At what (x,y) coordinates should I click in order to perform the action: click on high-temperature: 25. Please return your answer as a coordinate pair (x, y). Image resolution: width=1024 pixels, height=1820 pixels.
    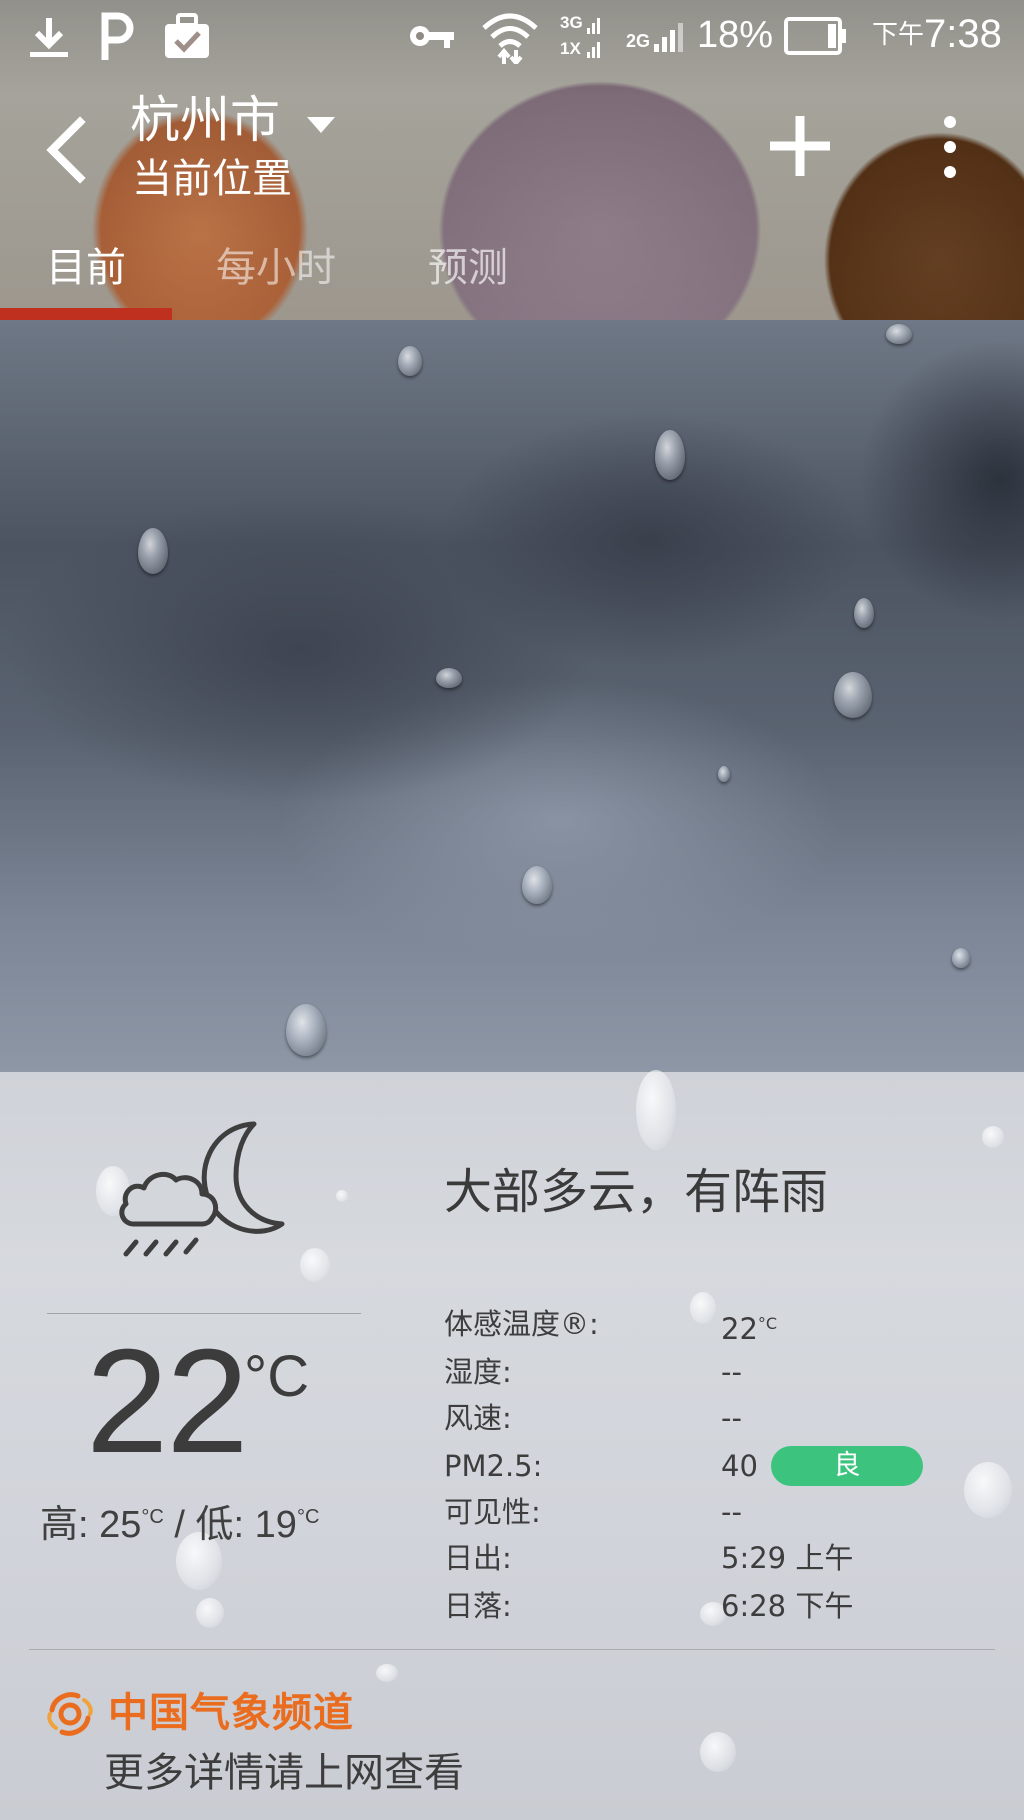
    Looking at the image, I should click on (120, 1525).